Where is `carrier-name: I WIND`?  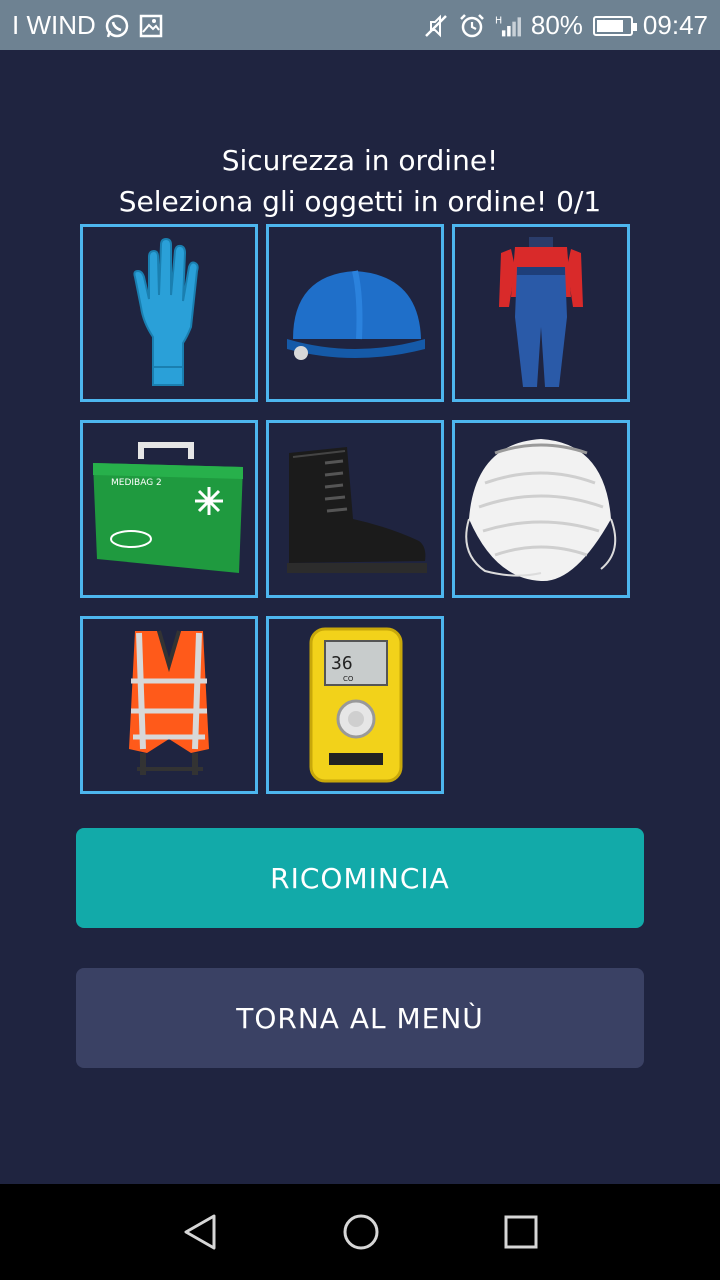 carrier-name: I WIND is located at coordinates (54, 25).